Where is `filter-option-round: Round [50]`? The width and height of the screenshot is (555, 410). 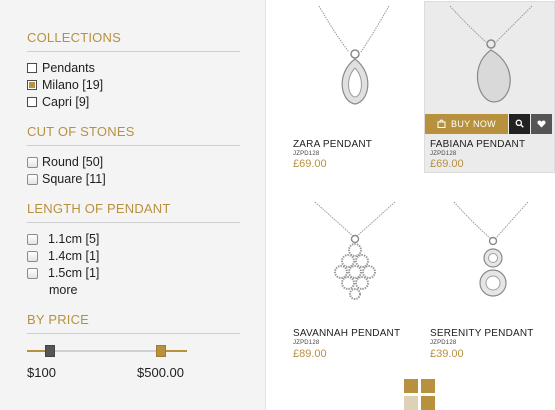
filter-option-round: Round [50] is located at coordinates (65, 162).